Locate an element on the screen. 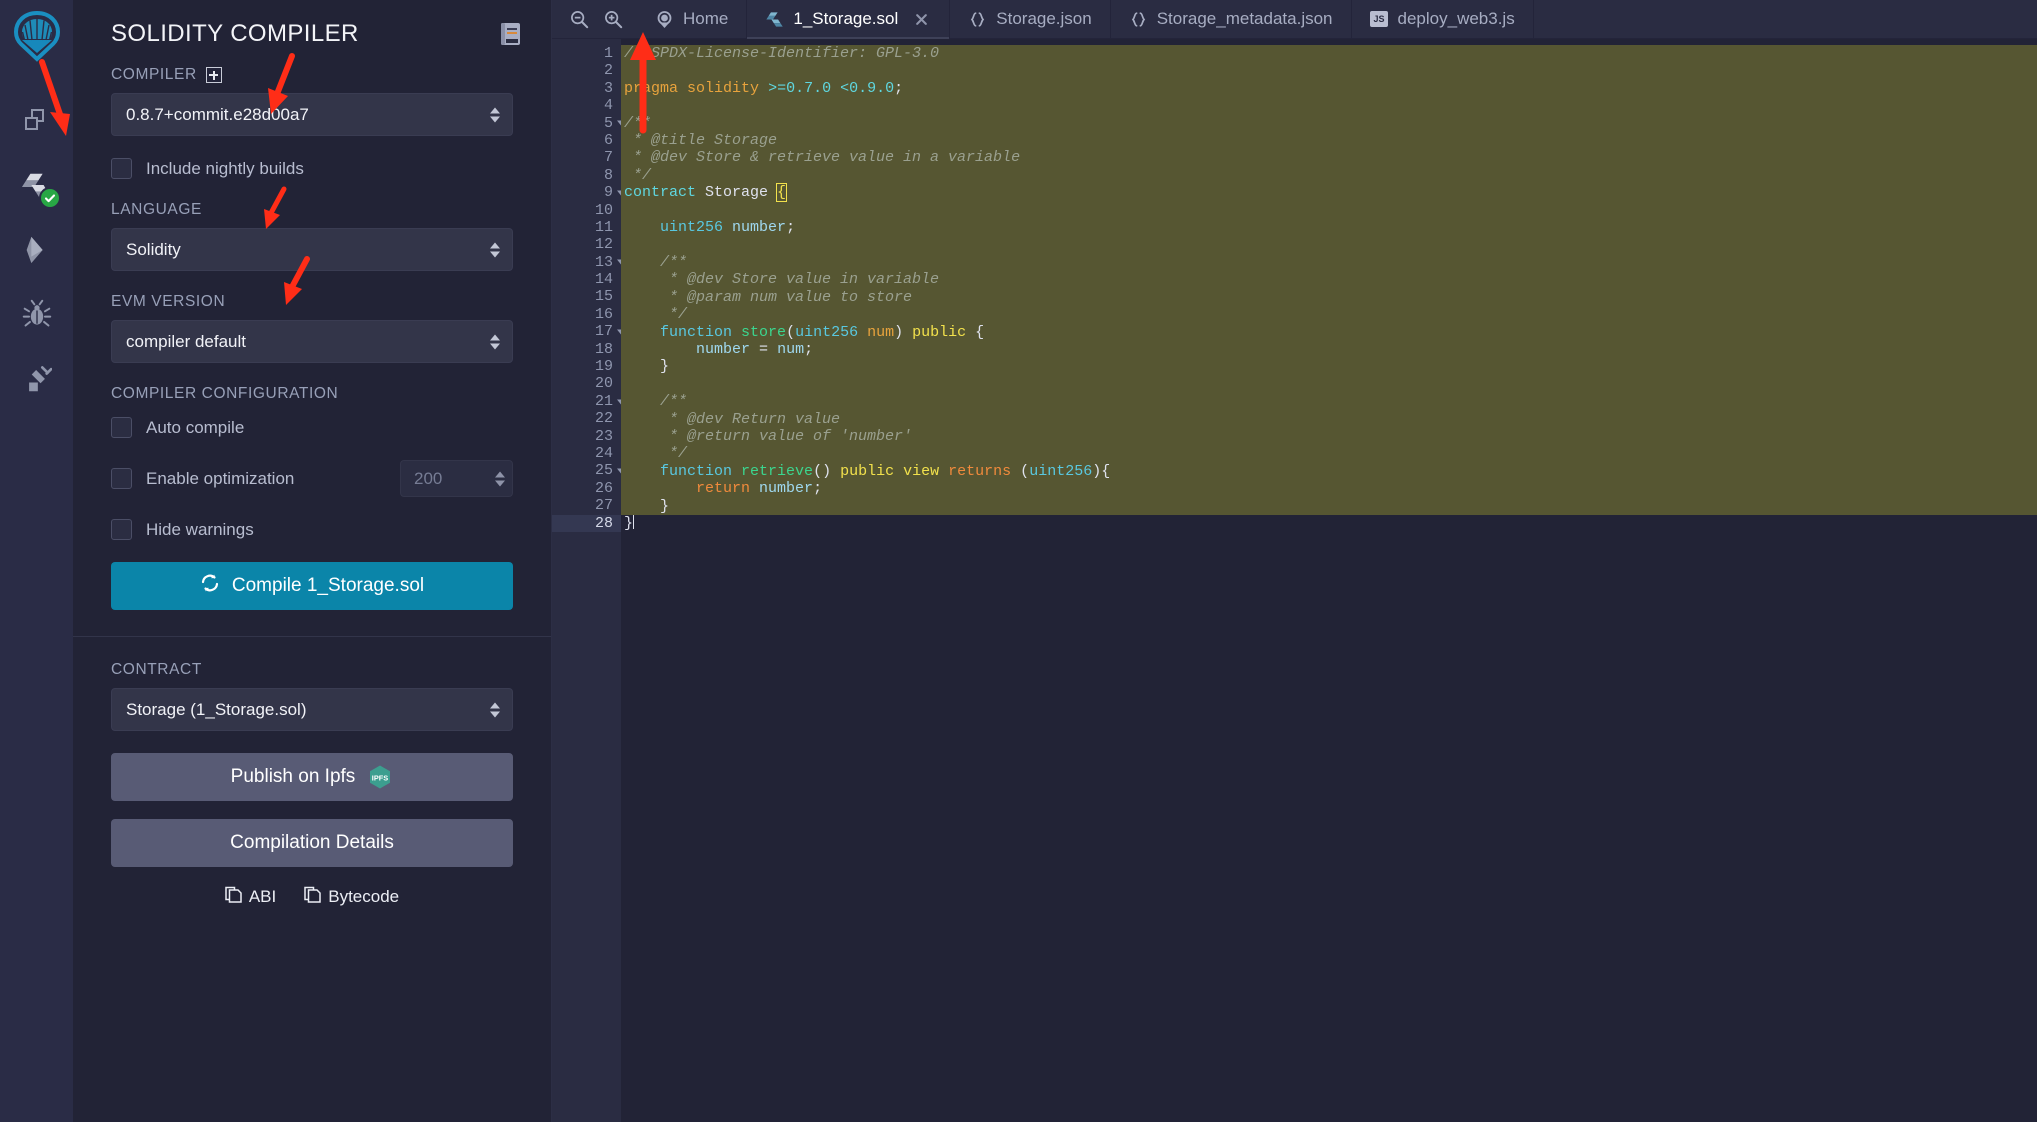  copy-row: ABI Bytecode is located at coordinates (312, 897).